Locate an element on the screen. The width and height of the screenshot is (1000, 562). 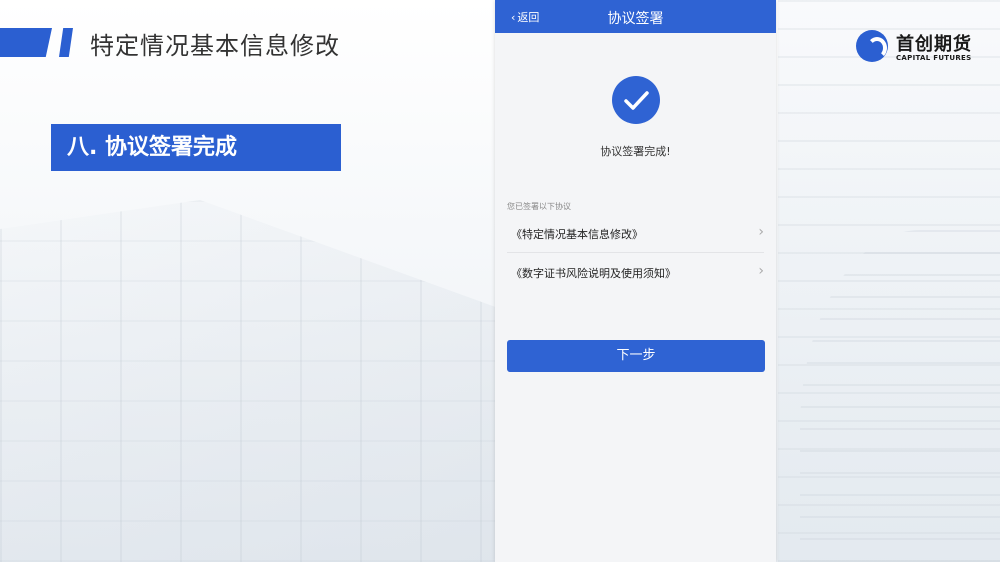
agreement-item: 《数字证书风险说明及使用须知》 › is located at coordinates (635, 273).